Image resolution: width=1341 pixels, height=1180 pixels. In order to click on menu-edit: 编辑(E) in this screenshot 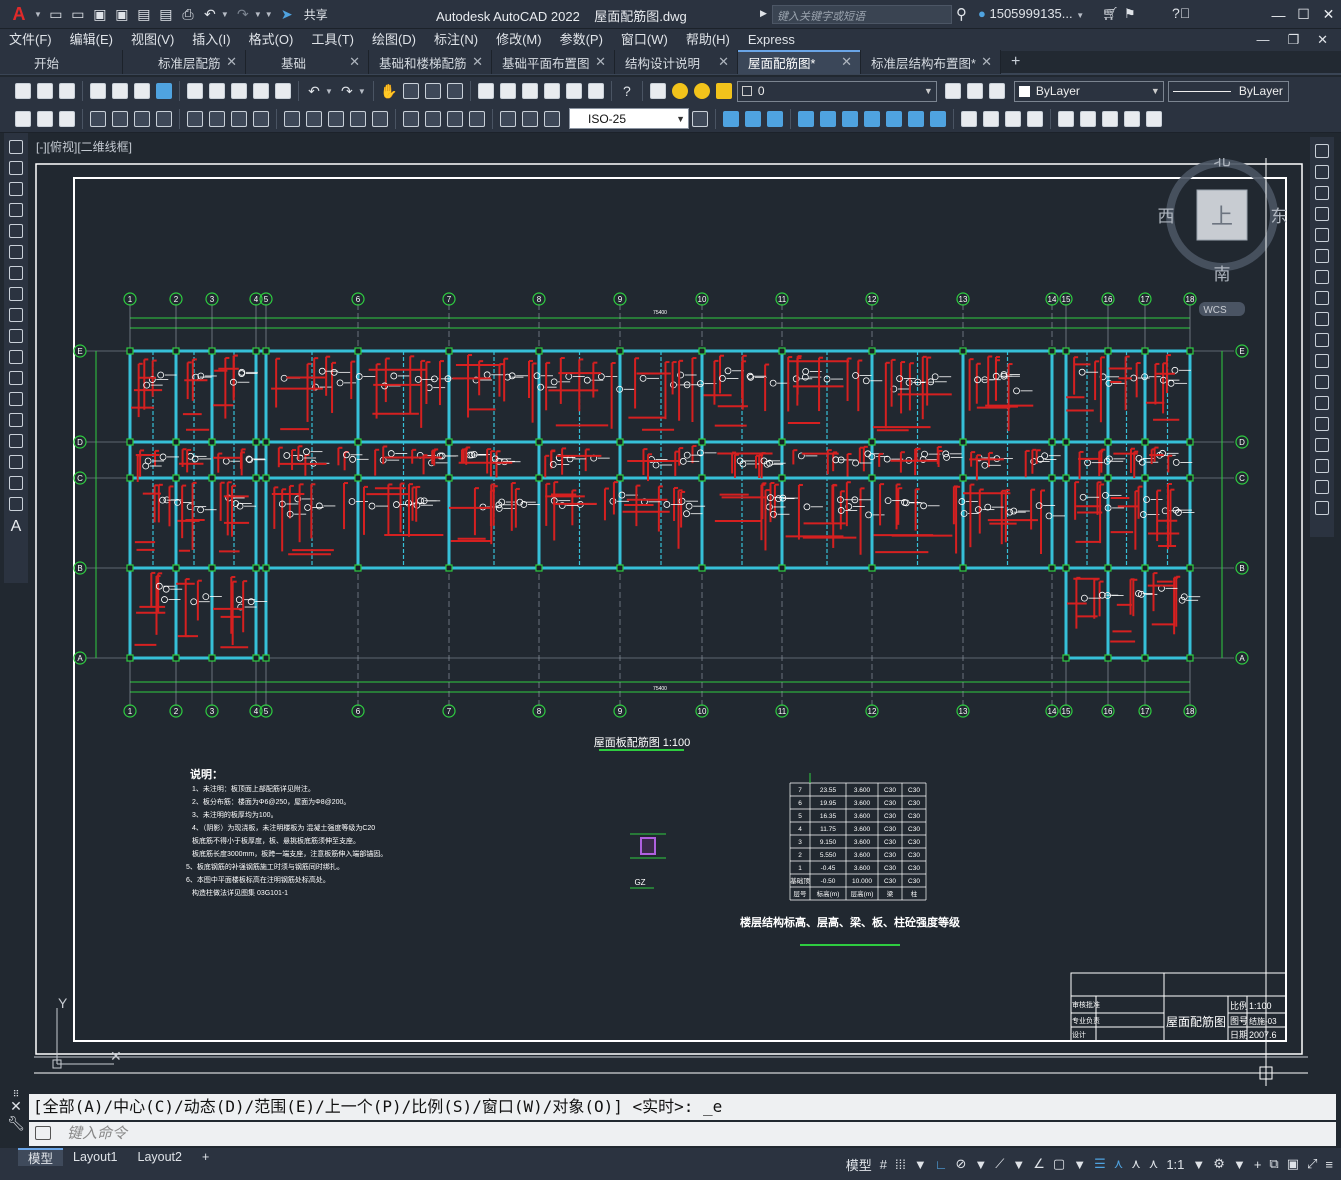, I will do `click(91, 40)`.